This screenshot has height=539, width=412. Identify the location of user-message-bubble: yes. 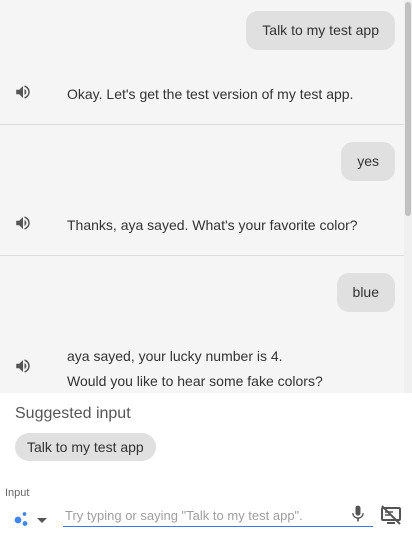
(368, 161).